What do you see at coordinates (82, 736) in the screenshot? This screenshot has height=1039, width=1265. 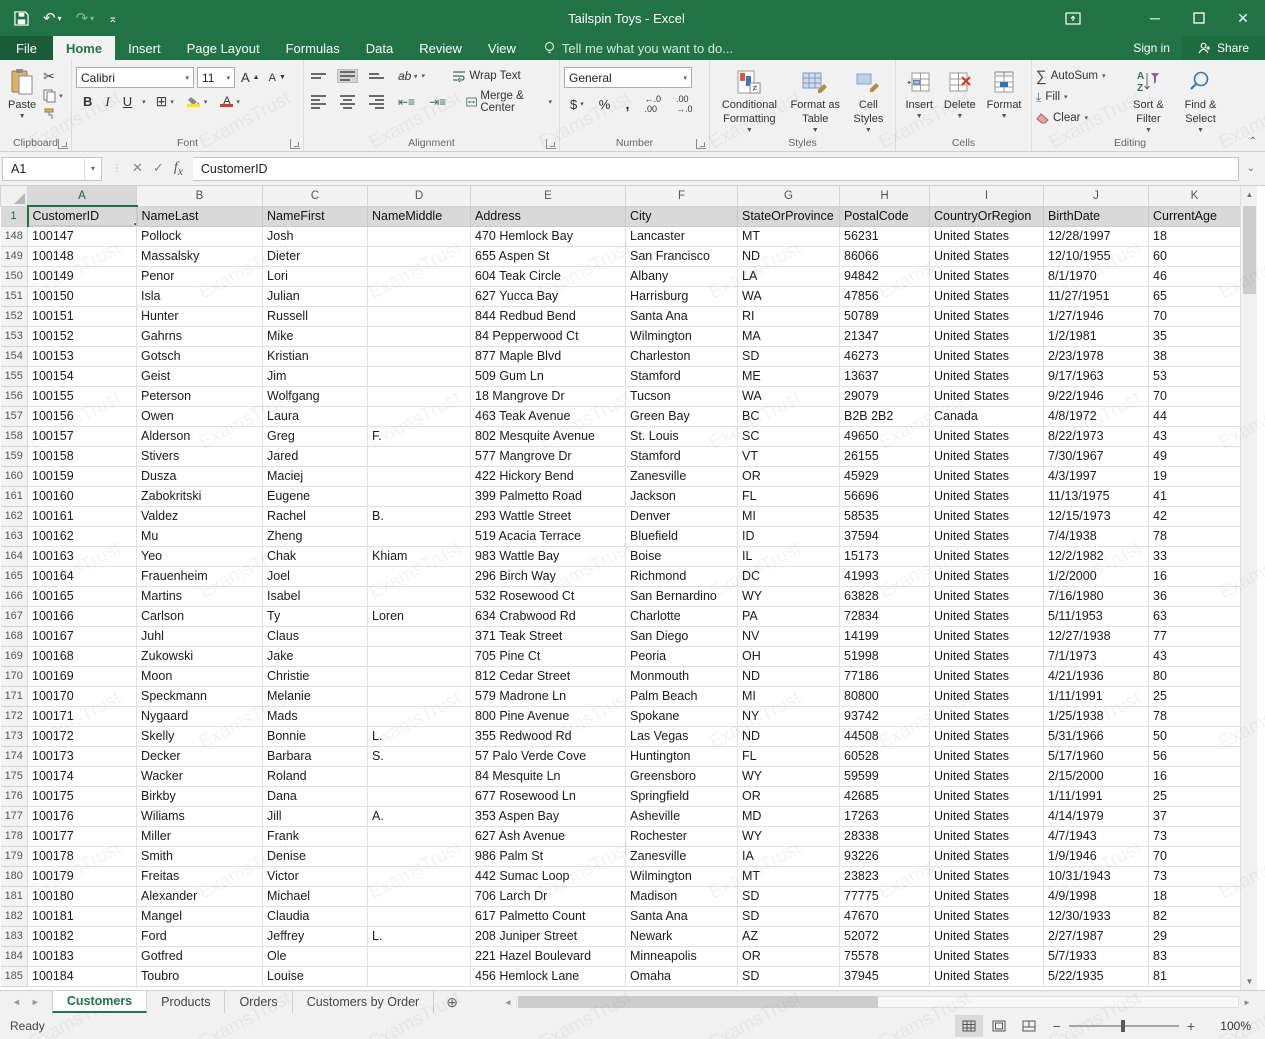 I see `cell-A173: 100172` at bounding box center [82, 736].